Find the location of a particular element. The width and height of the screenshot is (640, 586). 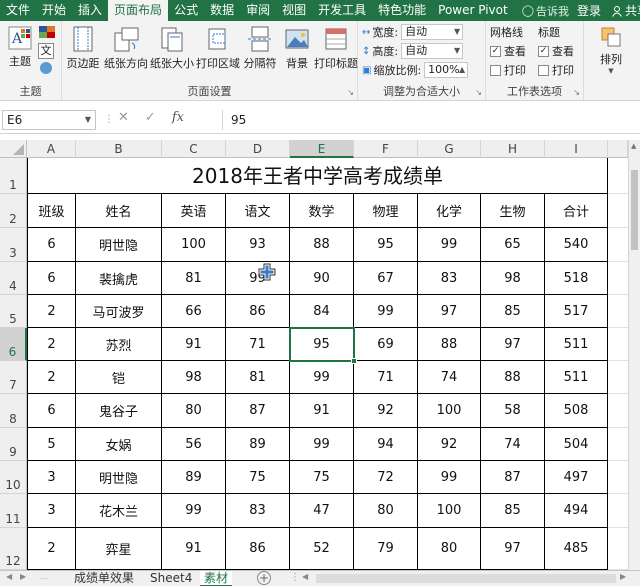

column-title-cell: 数学 is located at coordinates (322, 211).